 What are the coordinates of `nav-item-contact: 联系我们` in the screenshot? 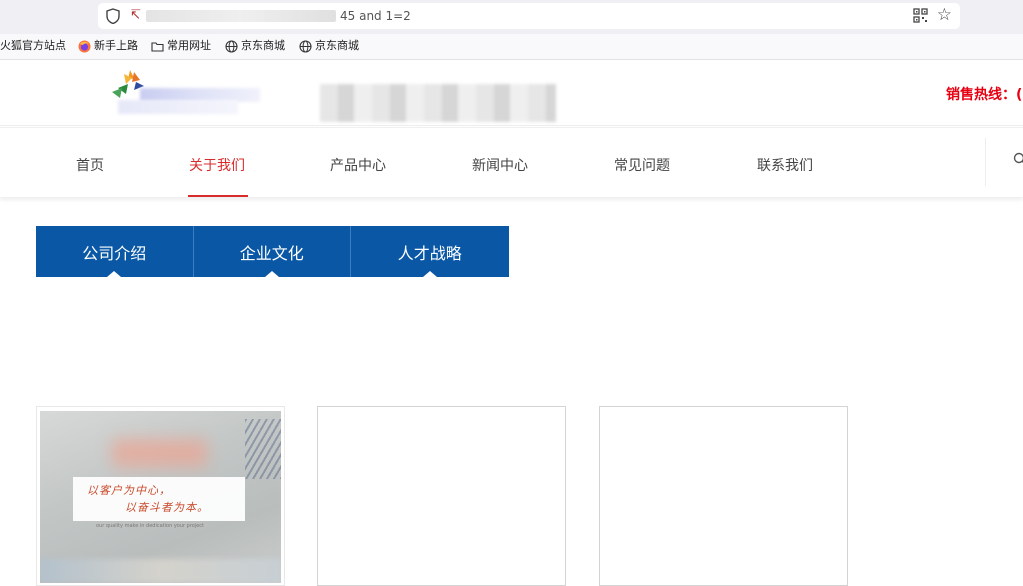 It's located at (785, 165).